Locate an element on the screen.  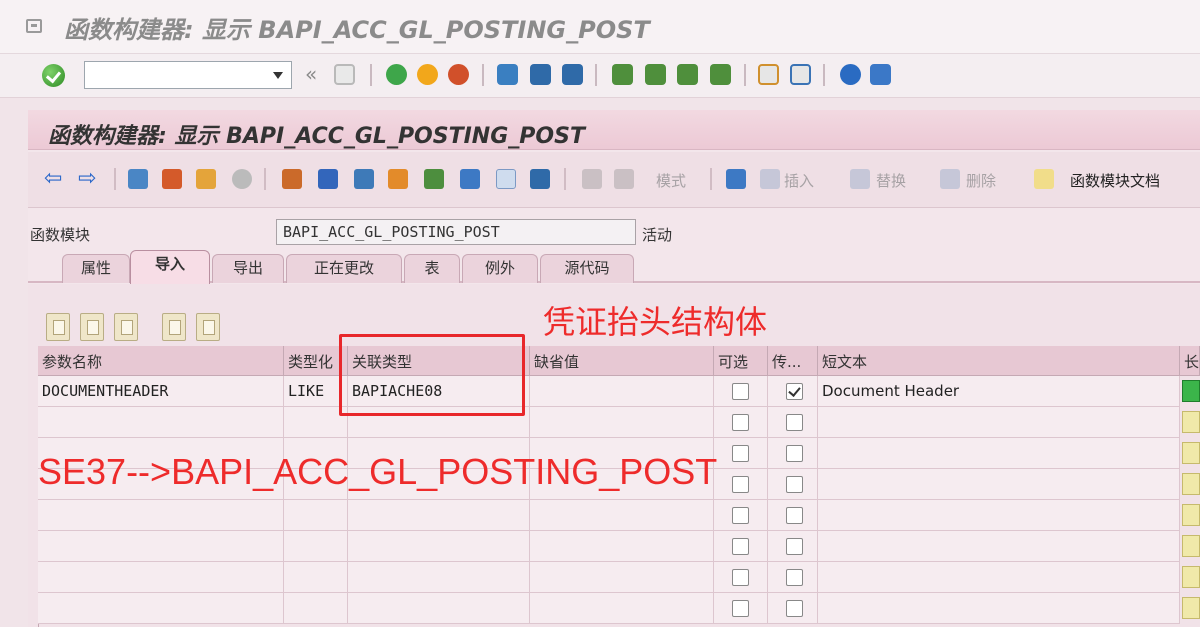
other-object-icon is located at coordinates (206, 179).